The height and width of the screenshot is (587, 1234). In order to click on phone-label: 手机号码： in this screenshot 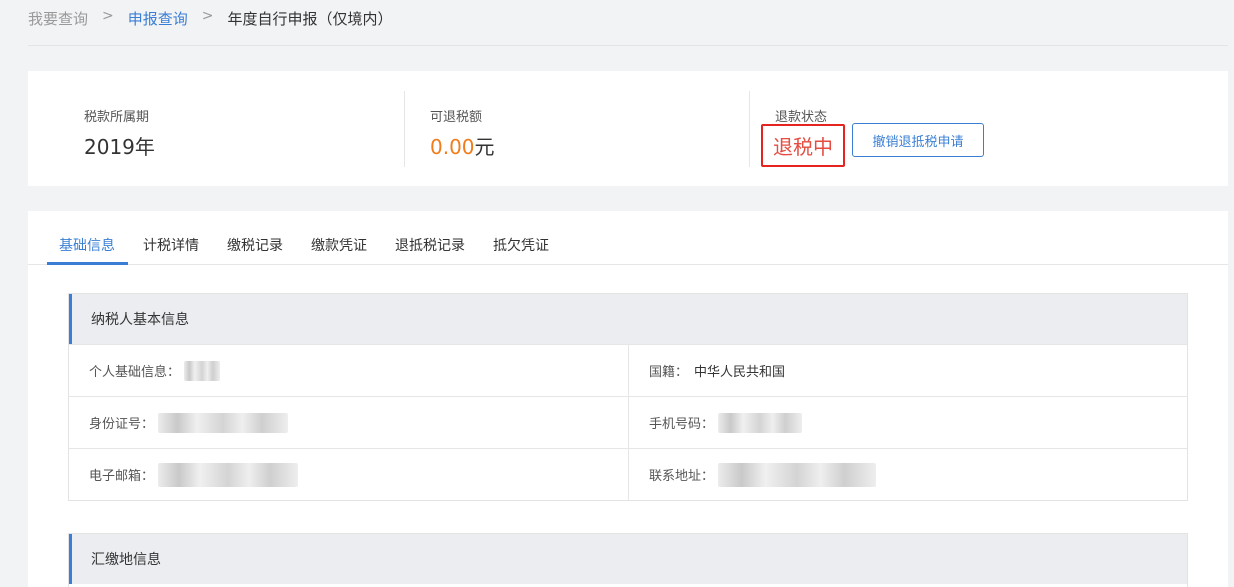, I will do `click(682, 424)`.